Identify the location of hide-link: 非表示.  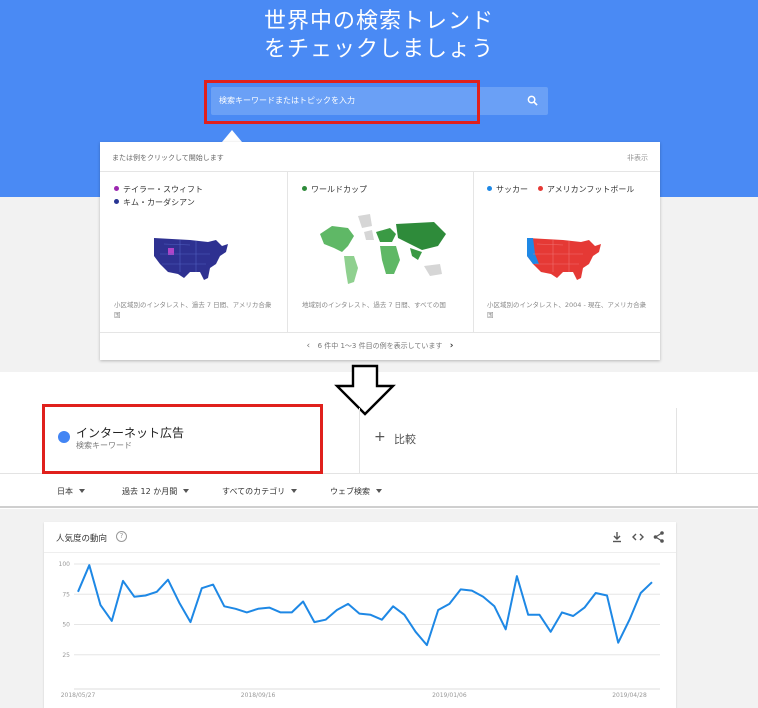
(637, 158).